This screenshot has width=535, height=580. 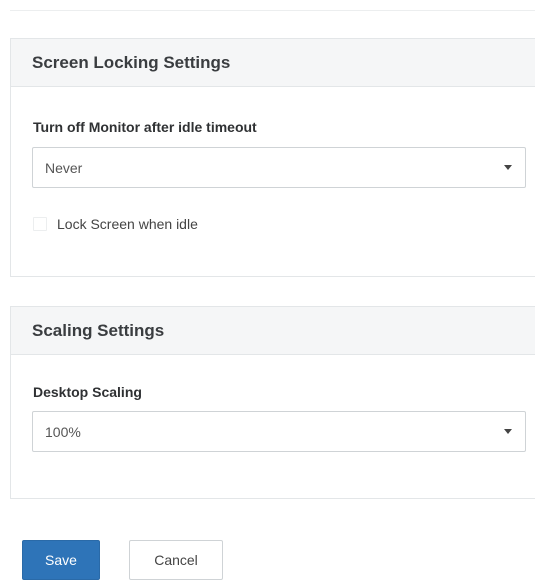 I want to click on screen-locking-header: Screen Locking Settings, so click(x=273, y=63).